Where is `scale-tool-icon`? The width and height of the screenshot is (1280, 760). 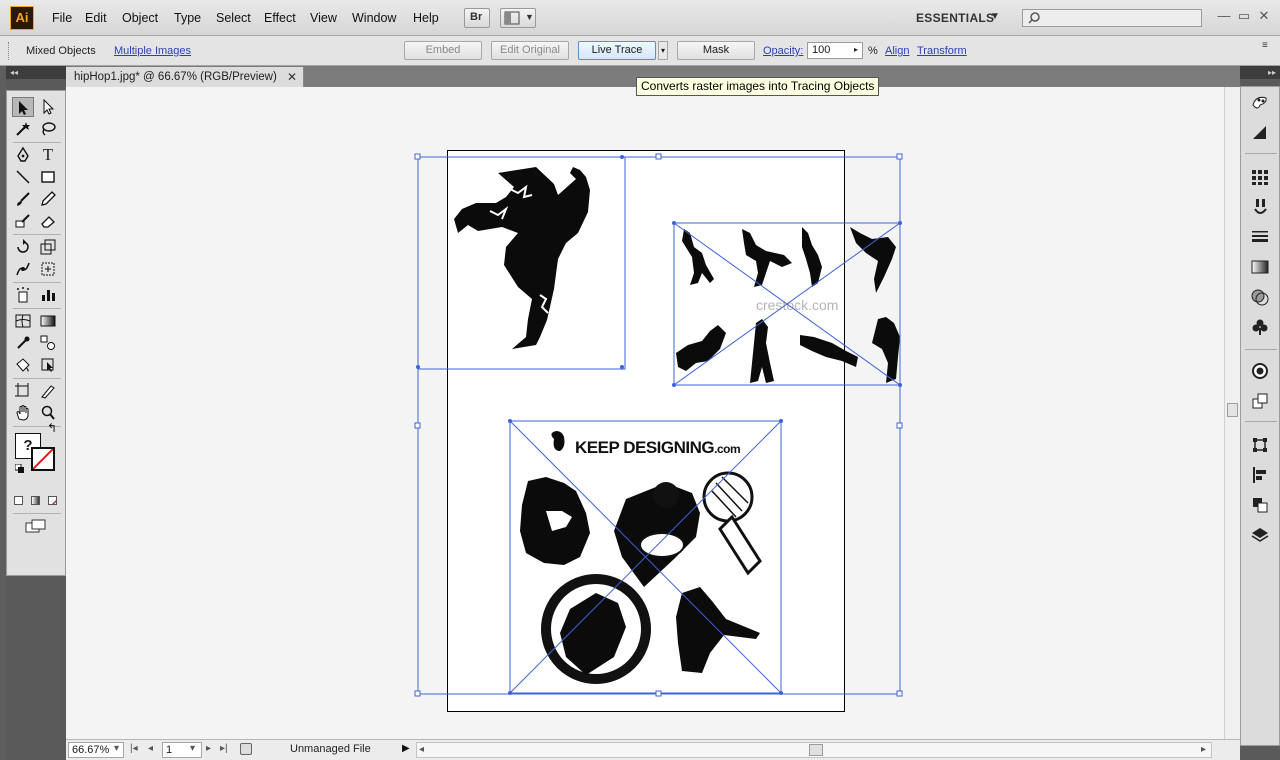 scale-tool-icon is located at coordinates (48, 247).